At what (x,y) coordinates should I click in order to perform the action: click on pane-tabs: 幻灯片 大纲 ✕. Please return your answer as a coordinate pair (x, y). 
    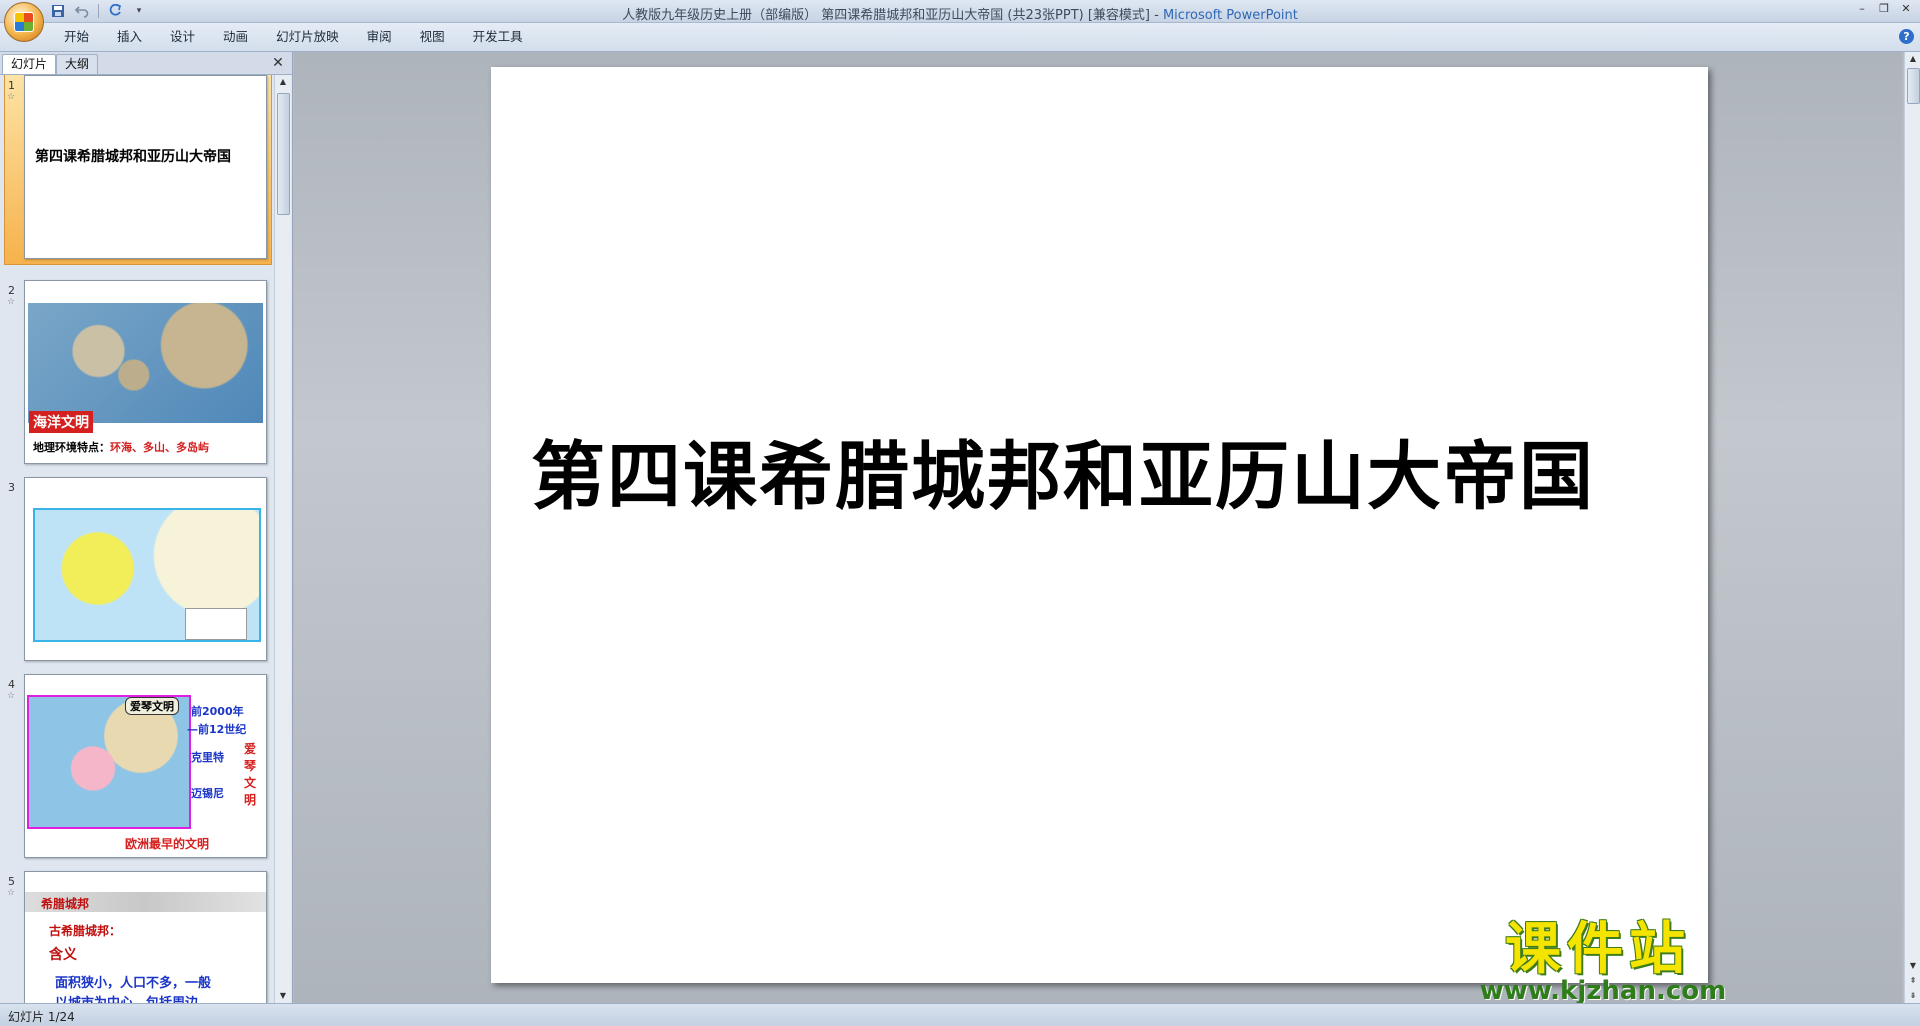
    Looking at the image, I should click on (146, 63).